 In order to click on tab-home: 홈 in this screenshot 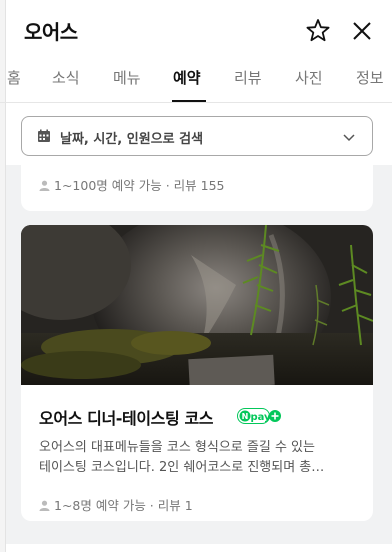, I will do `click(14, 77)`.